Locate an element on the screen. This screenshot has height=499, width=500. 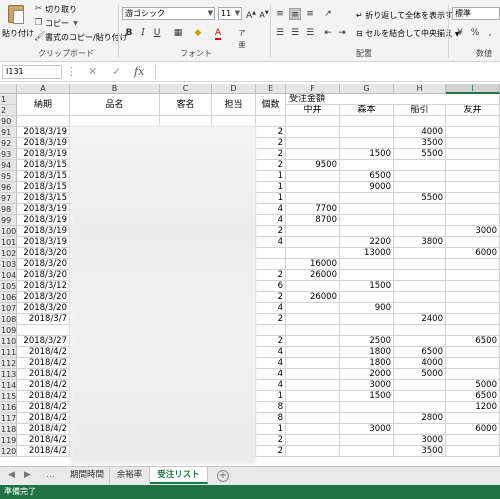
underline-button: U is located at coordinates (157, 33).